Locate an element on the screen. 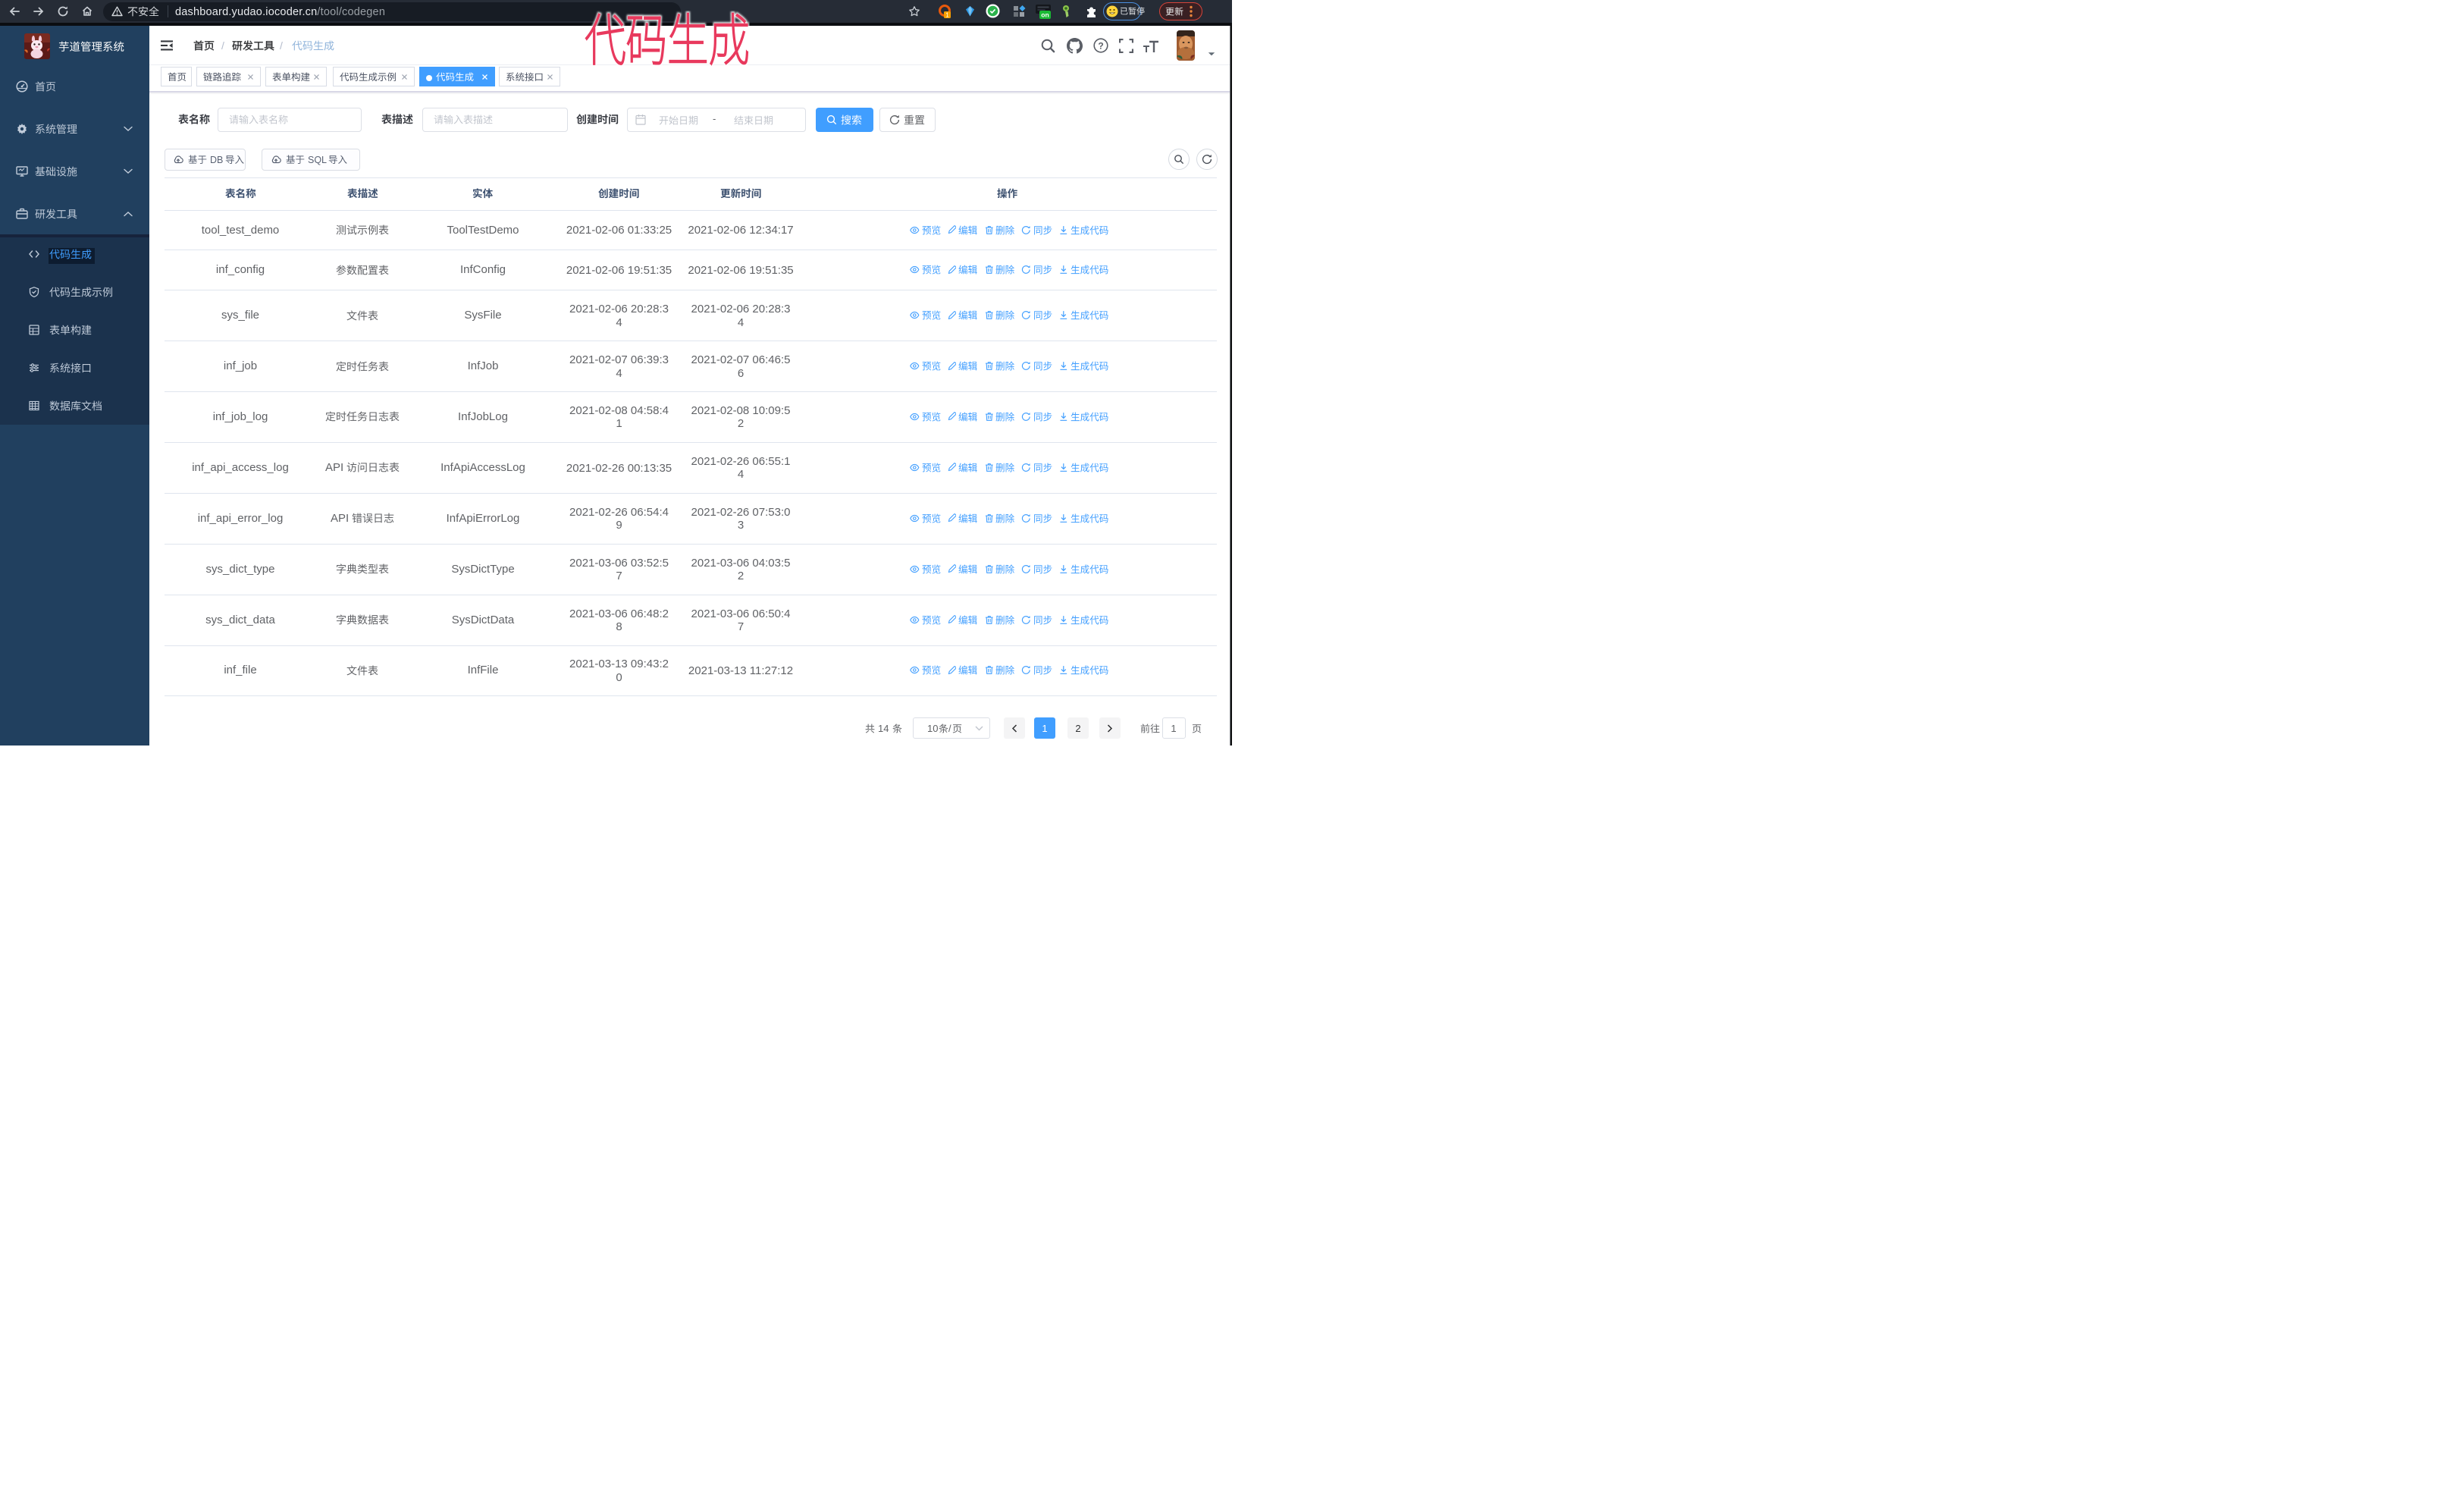  svg-text: on is located at coordinates (1045, 15).